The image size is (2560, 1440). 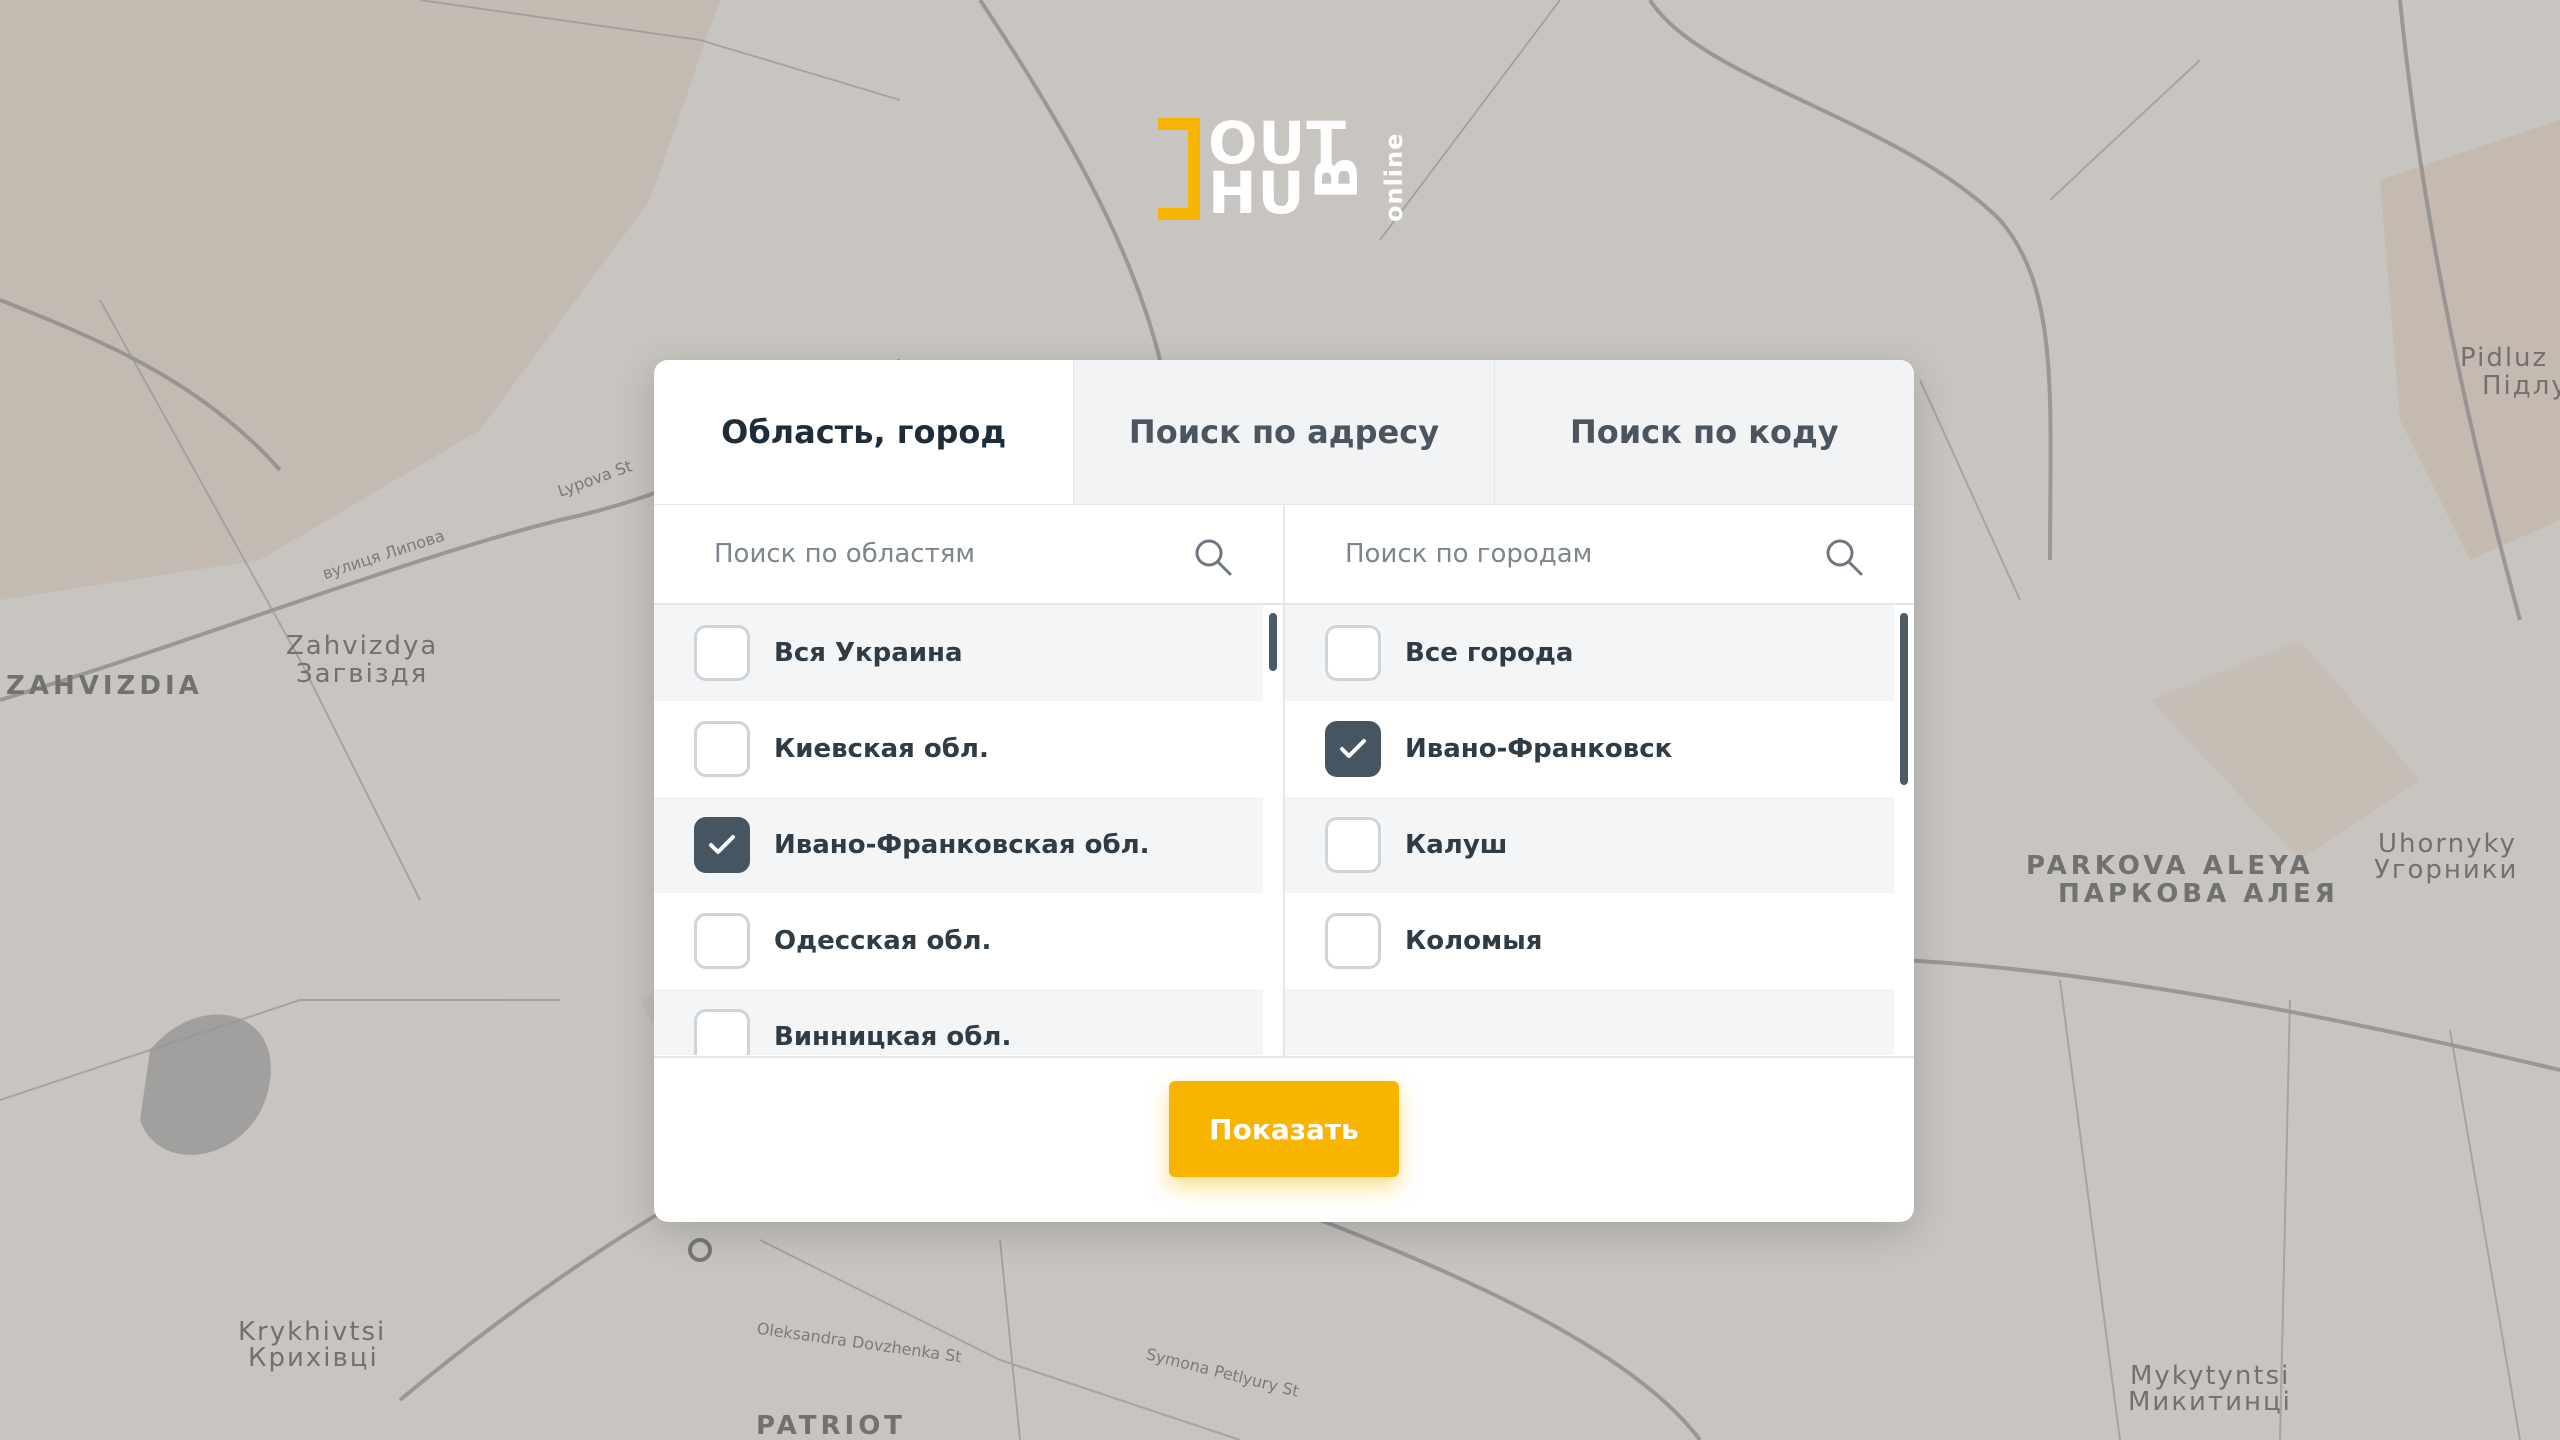 What do you see at coordinates (962, 845) in the screenshot?
I see `list-item-label: Ивано-Франковская обл.` at bounding box center [962, 845].